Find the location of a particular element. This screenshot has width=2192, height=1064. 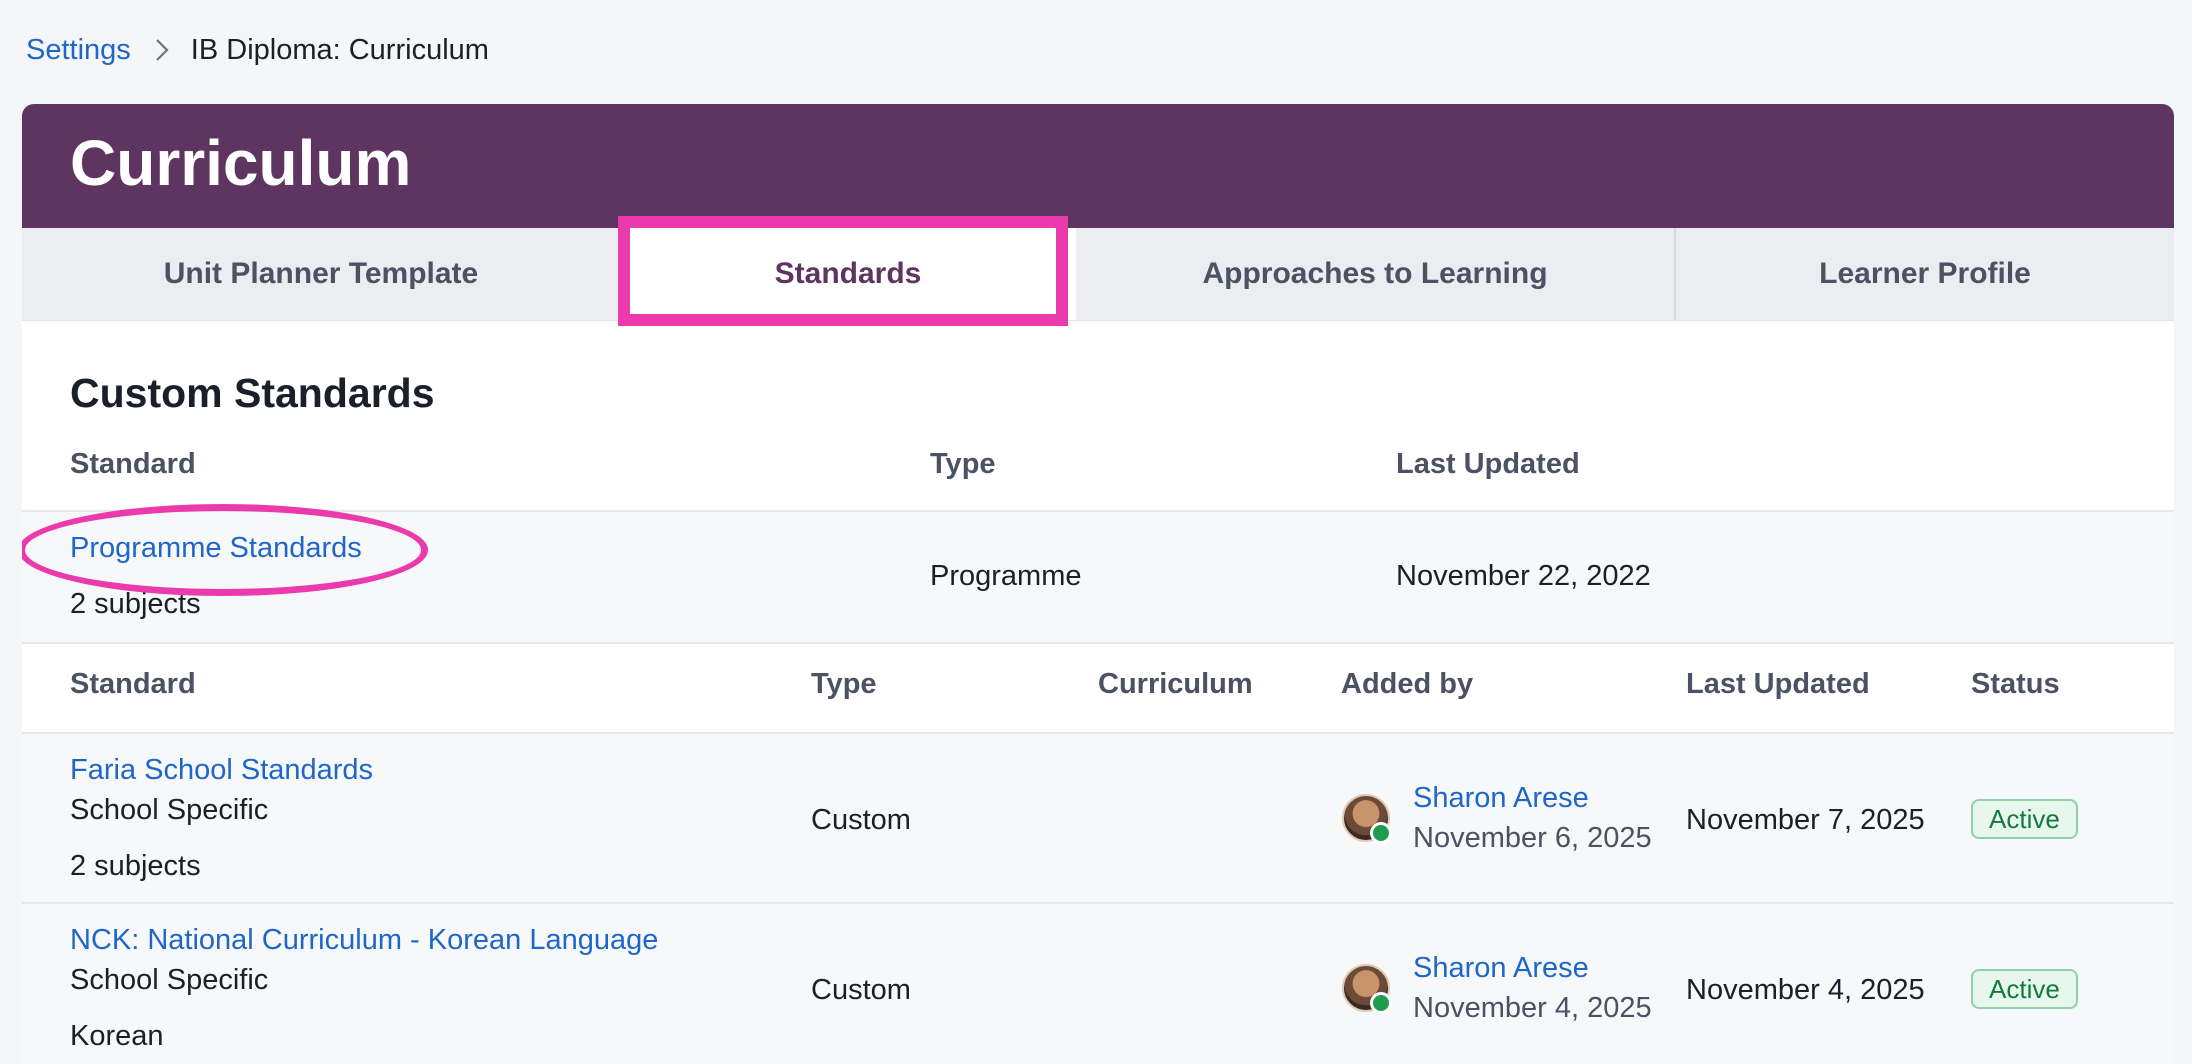

last-updated-date: November 7, 2025 is located at coordinates (1805, 820).